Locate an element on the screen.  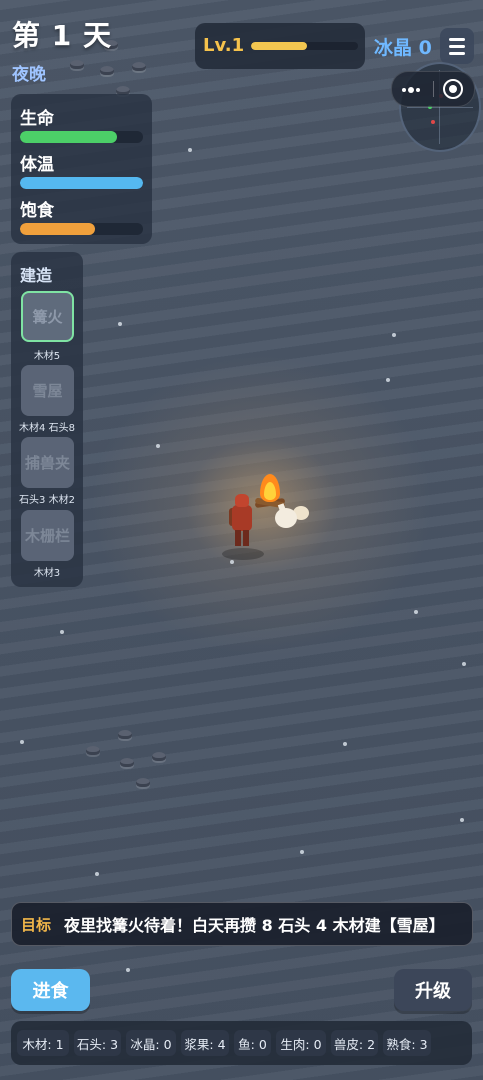
mini-program-capsule is located at coordinates (433, 89).